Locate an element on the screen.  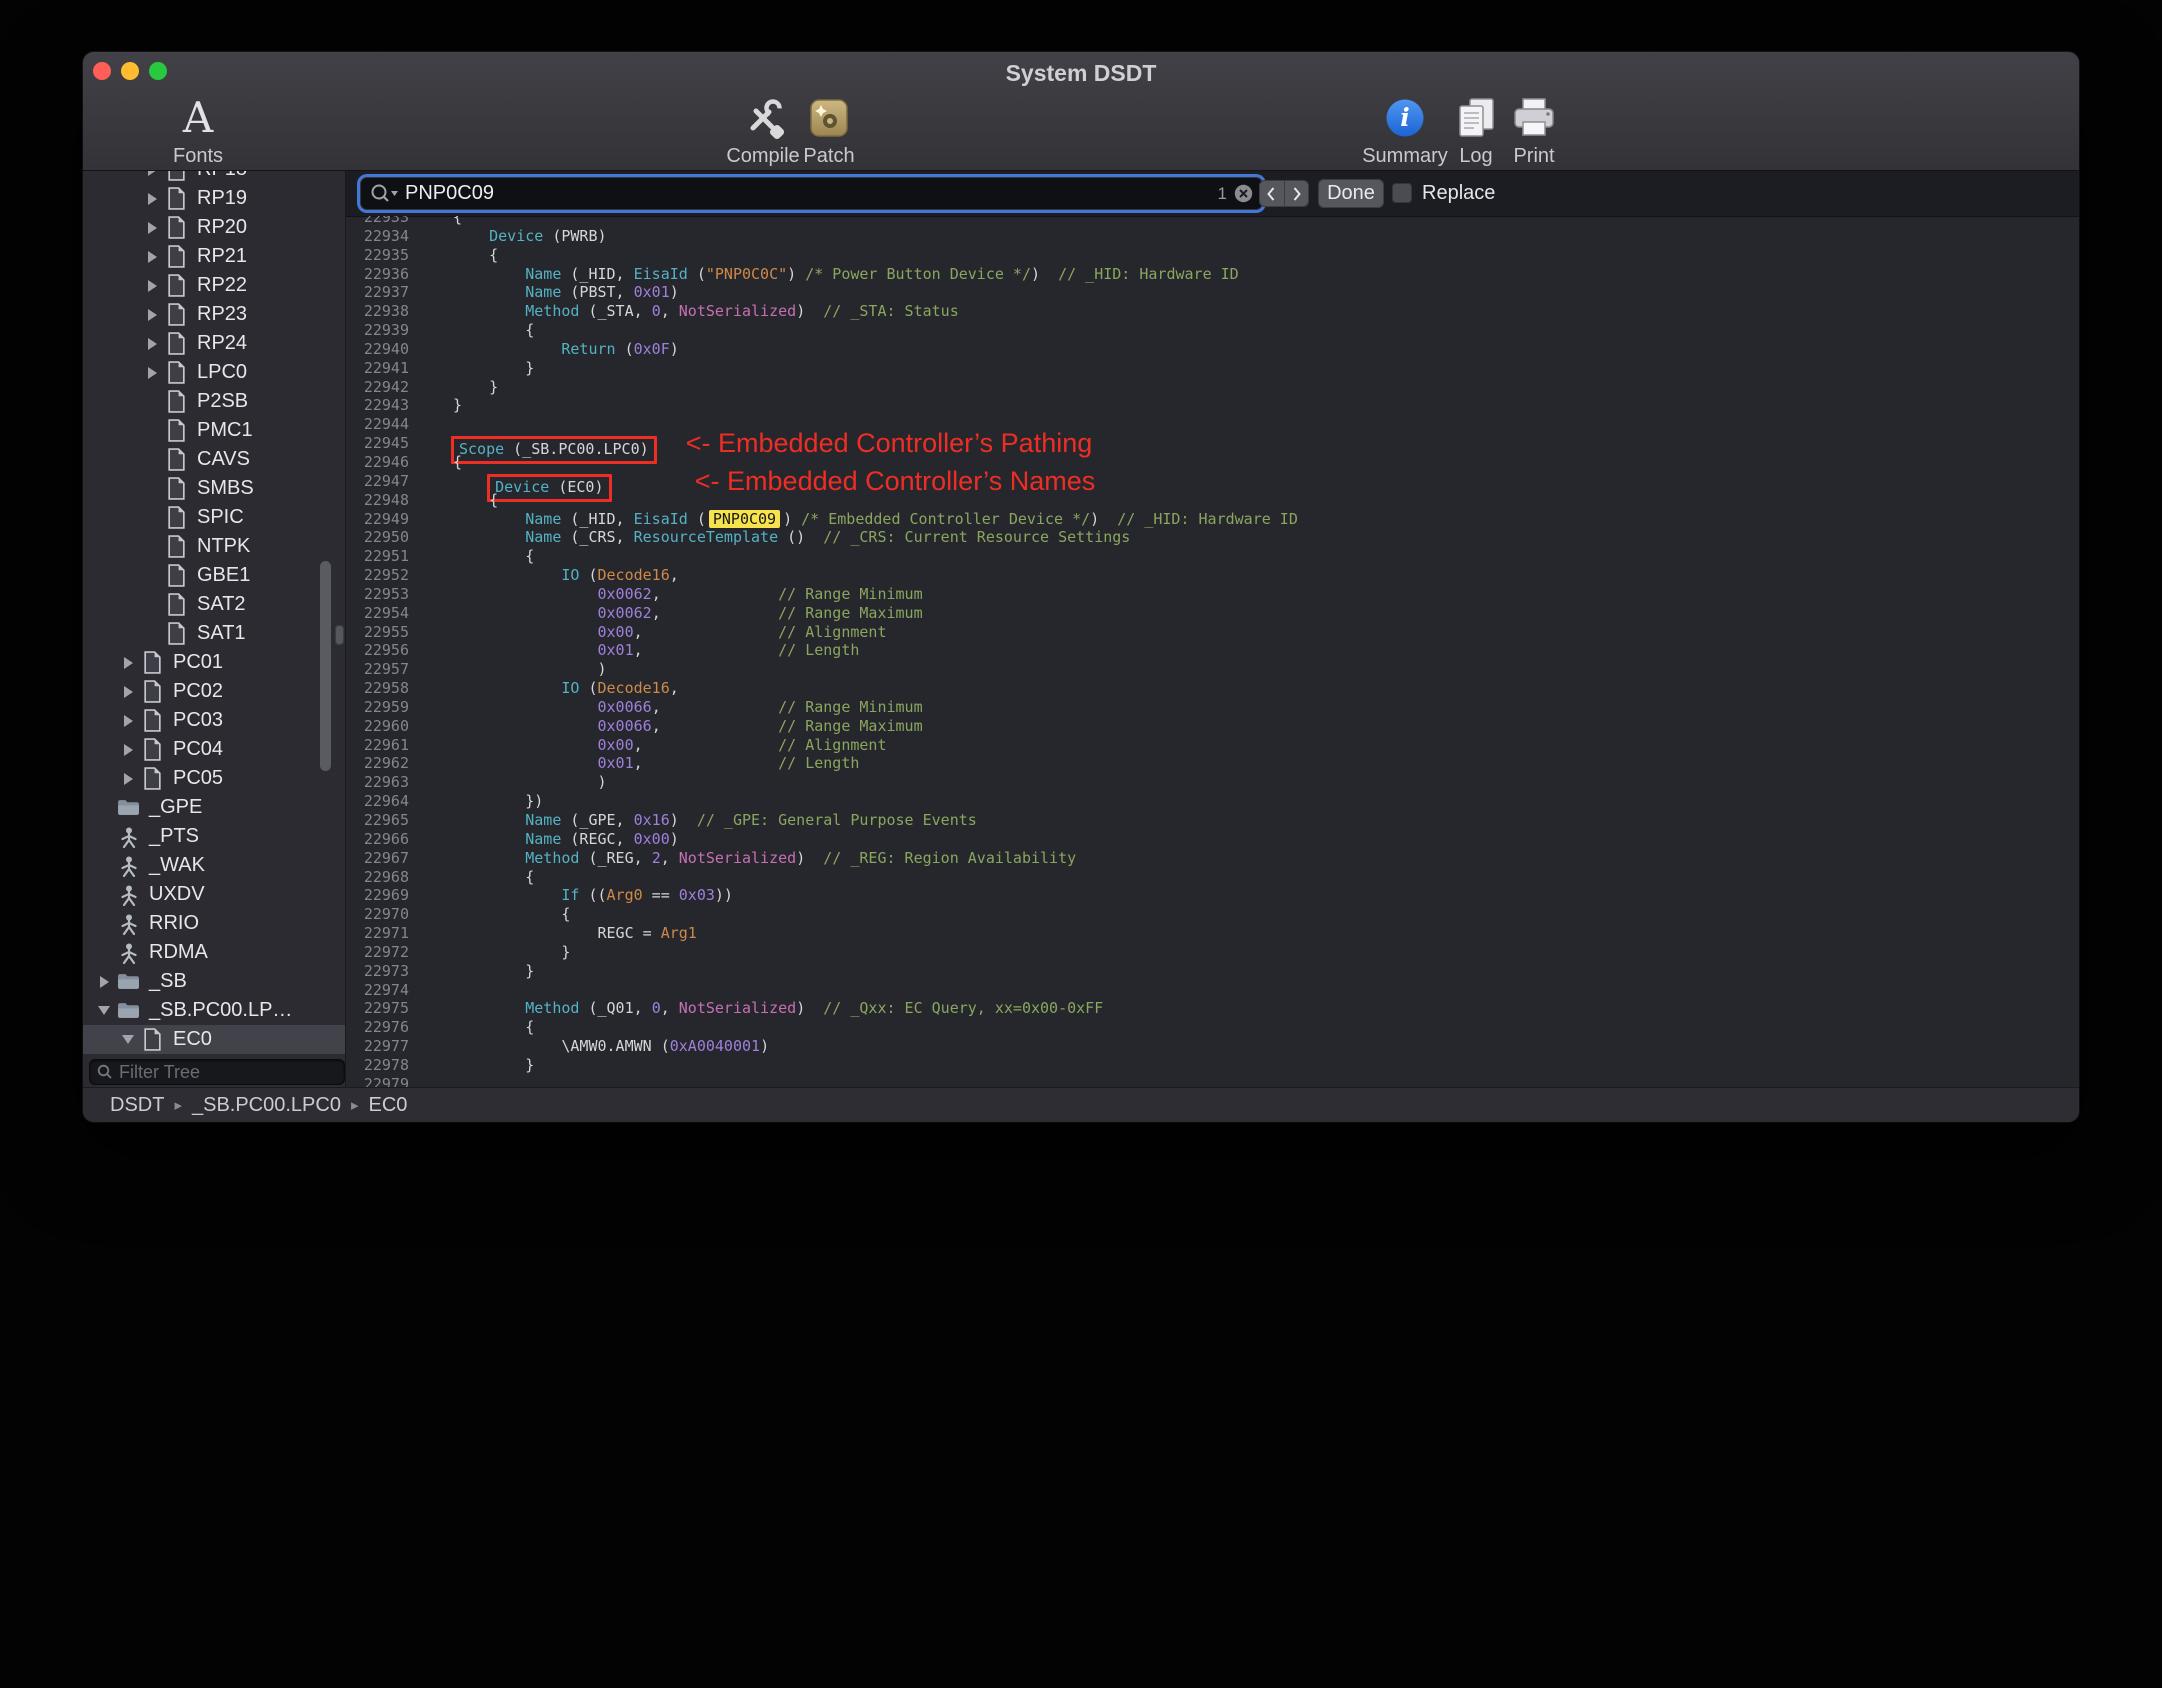
method-icon is located at coordinates (128, 866).